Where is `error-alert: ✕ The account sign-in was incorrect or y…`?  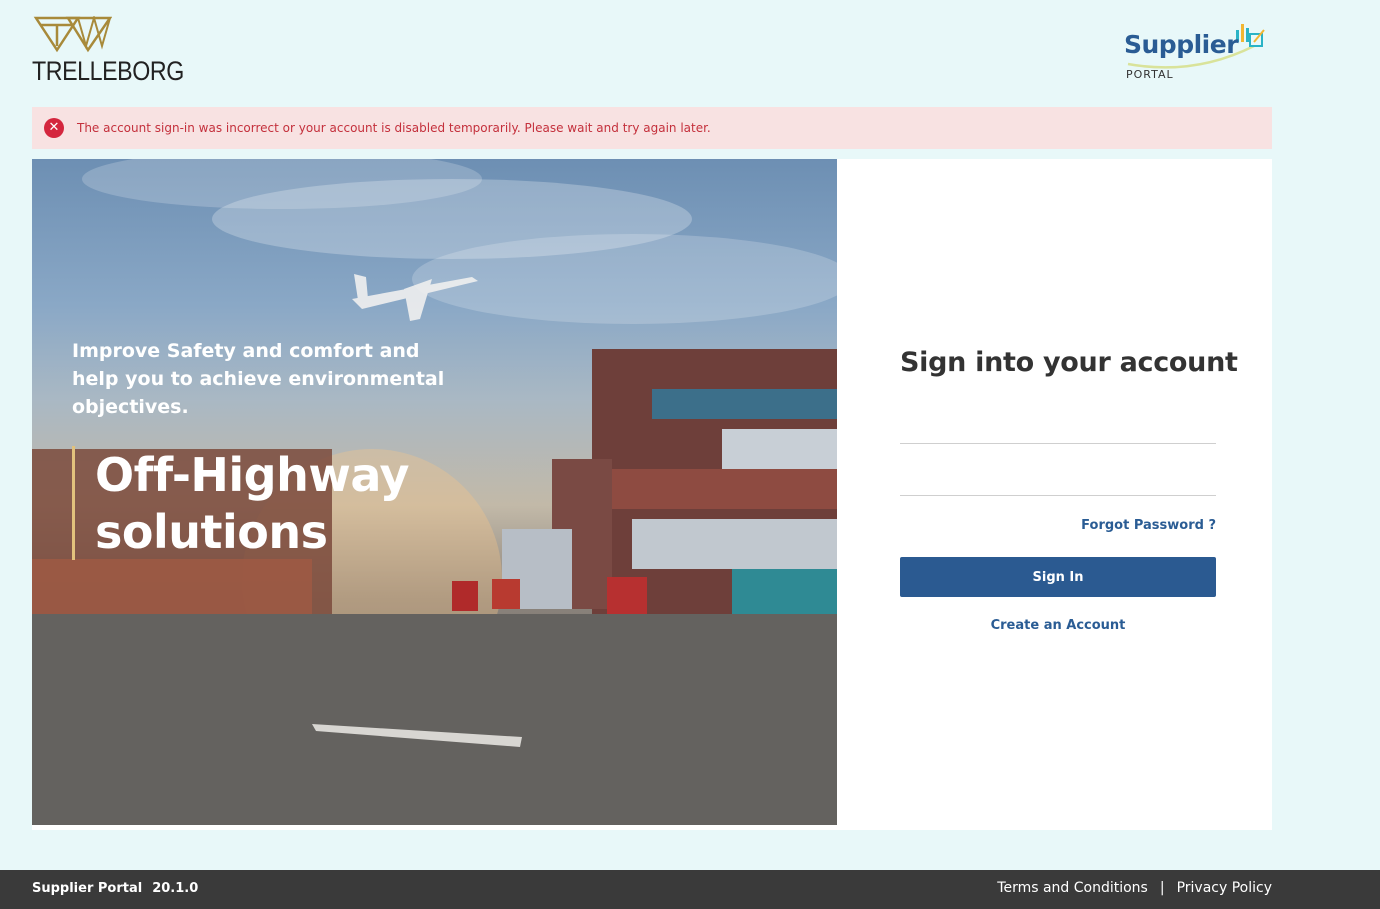 error-alert: ✕ The account sign-in was incorrect or y… is located at coordinates (652, 128).